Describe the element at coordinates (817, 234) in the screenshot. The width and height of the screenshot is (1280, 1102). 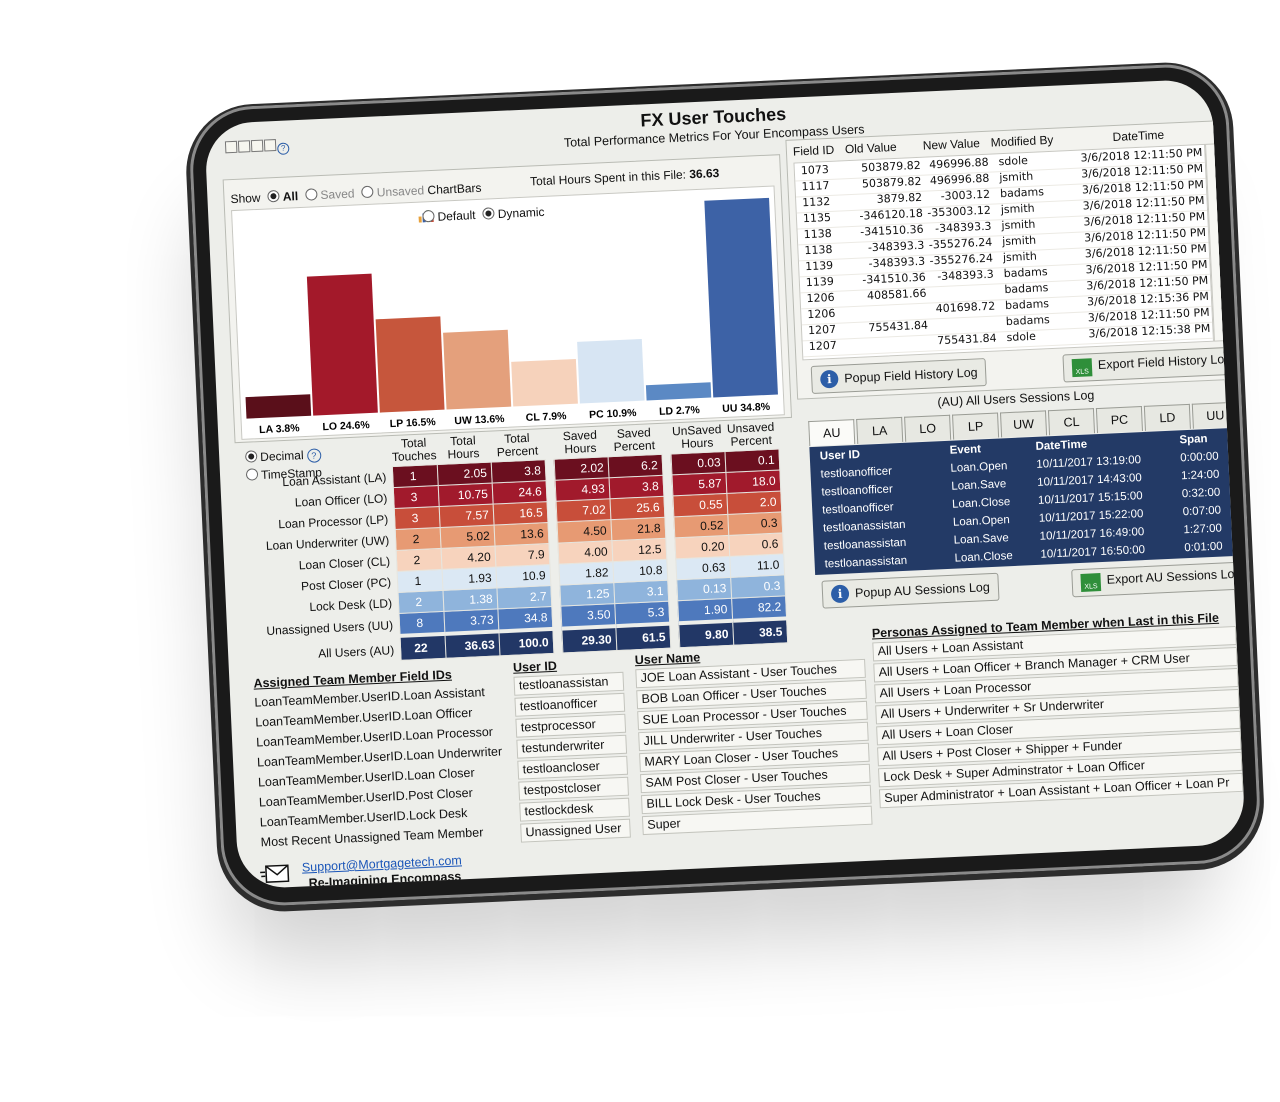
I see `field-history-cell: 1138` at that location.